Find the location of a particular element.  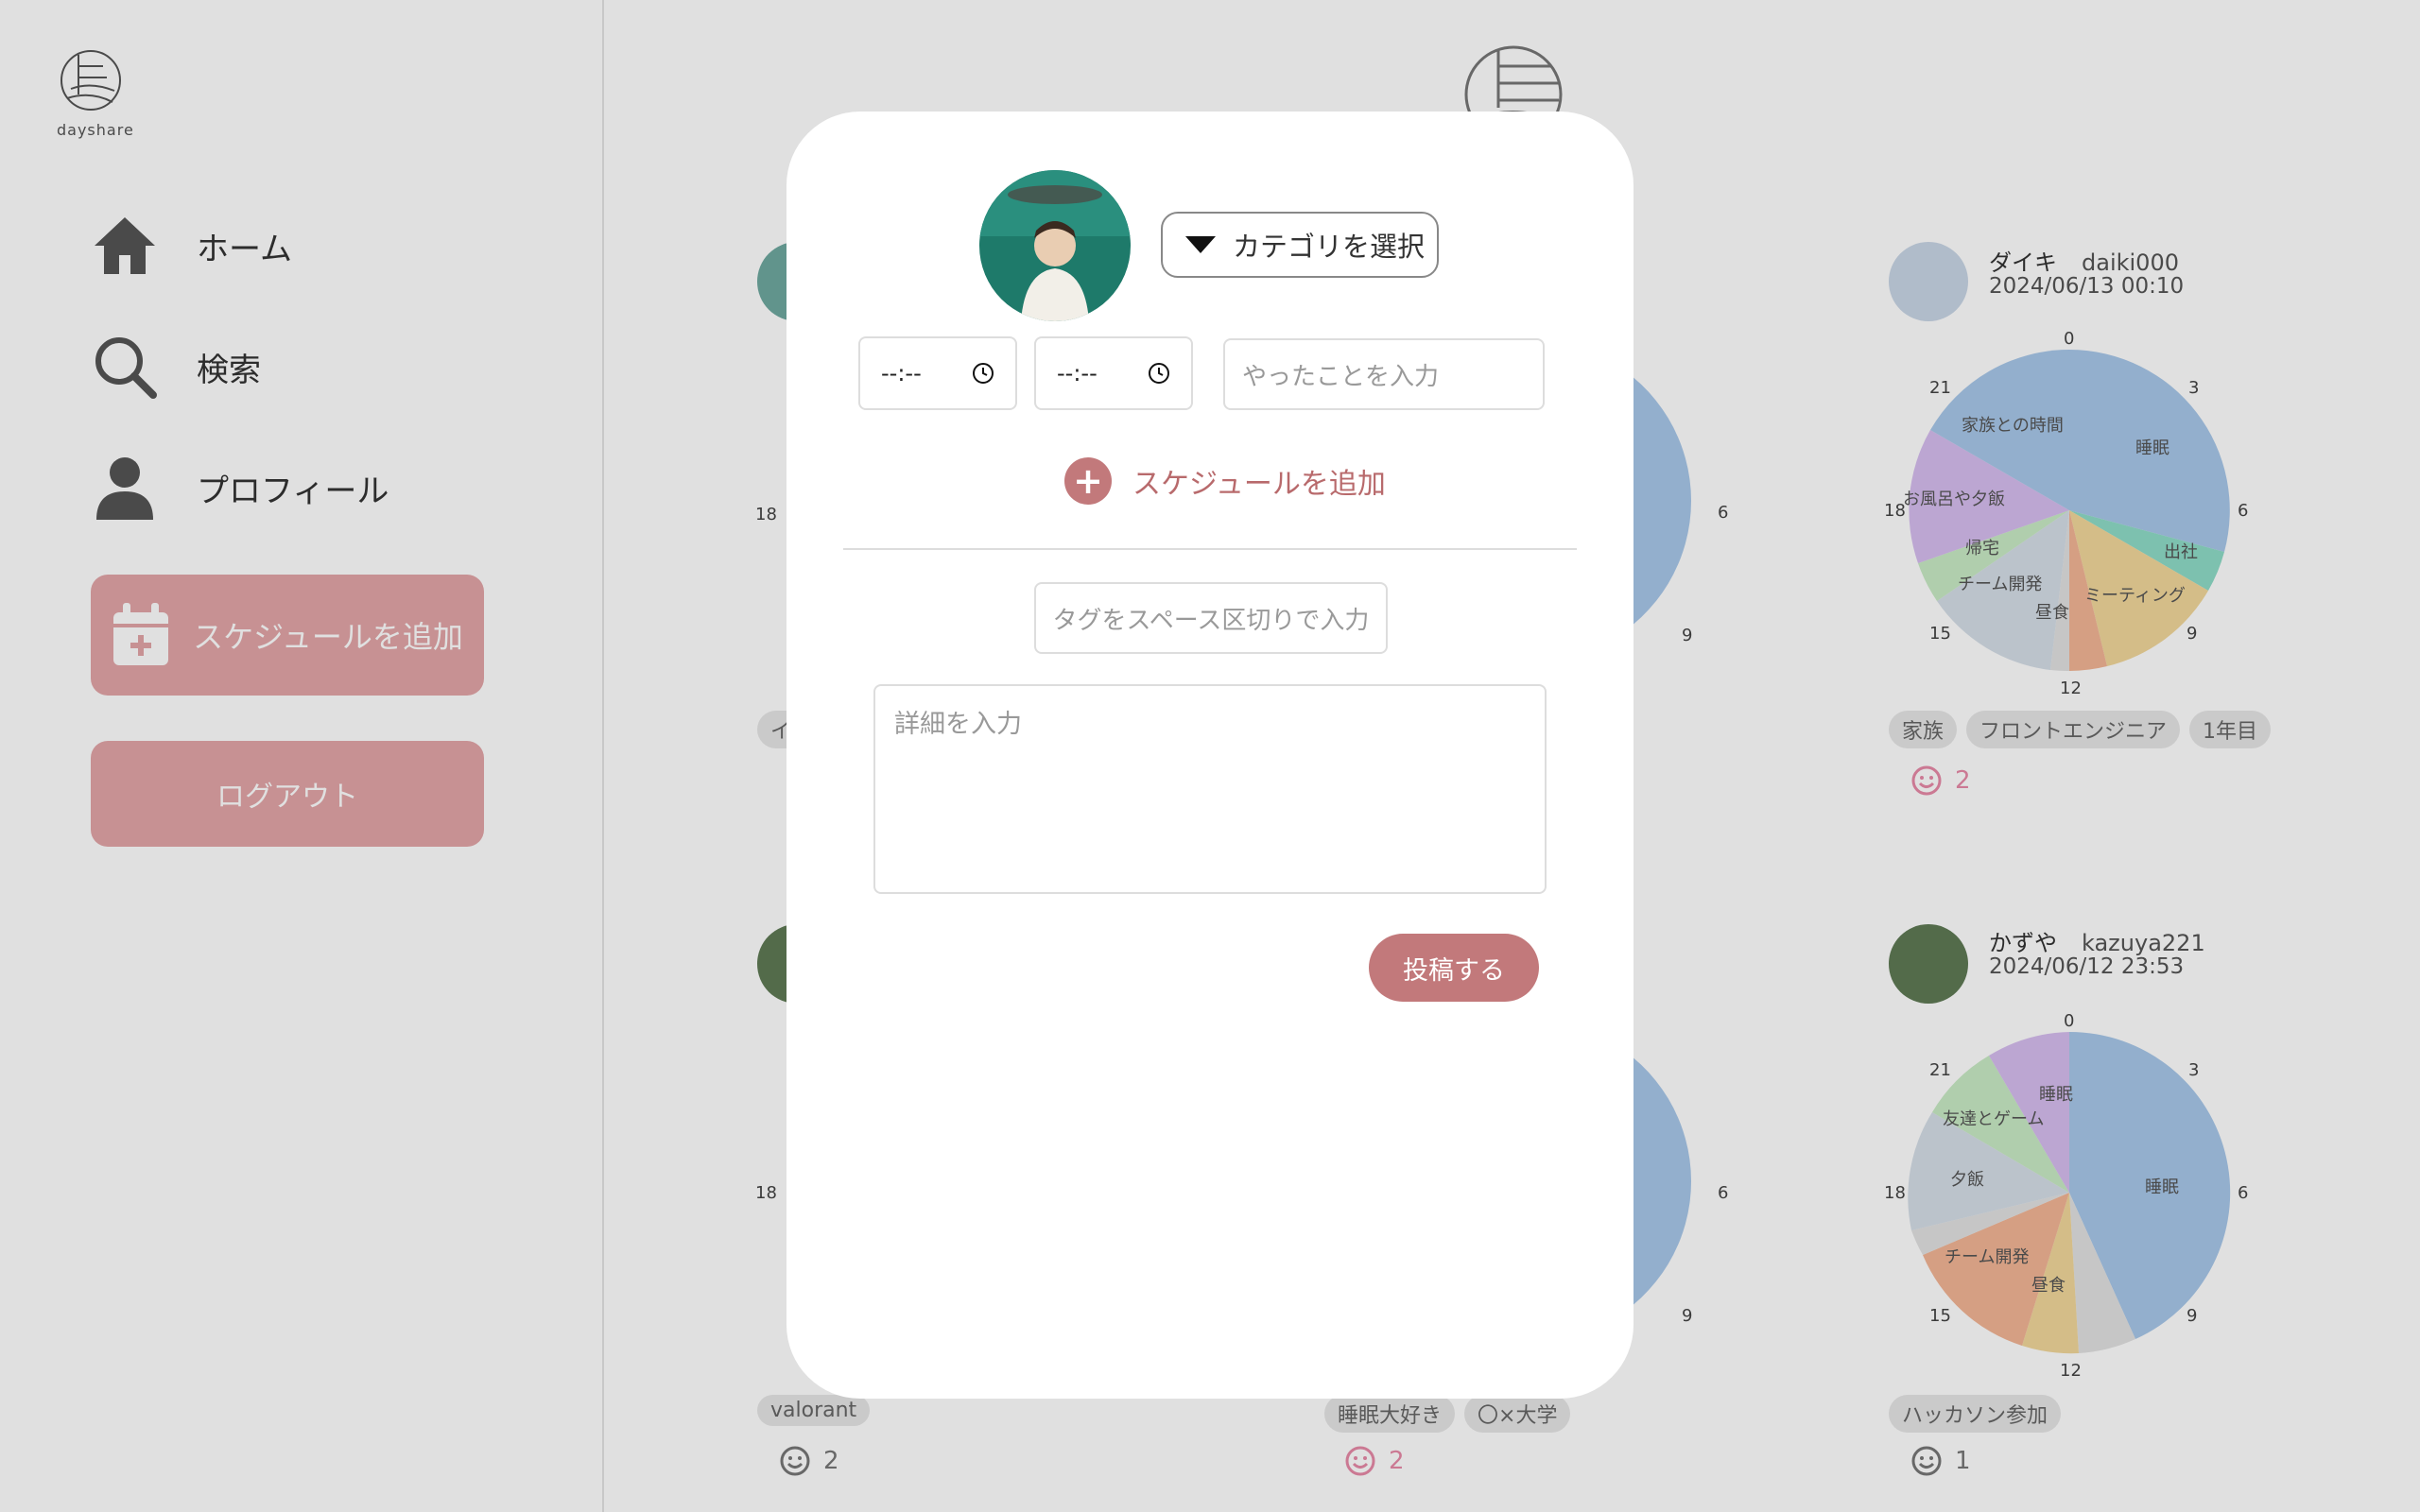

submit-button: 投稿する is located at coordinates (1454, 968).